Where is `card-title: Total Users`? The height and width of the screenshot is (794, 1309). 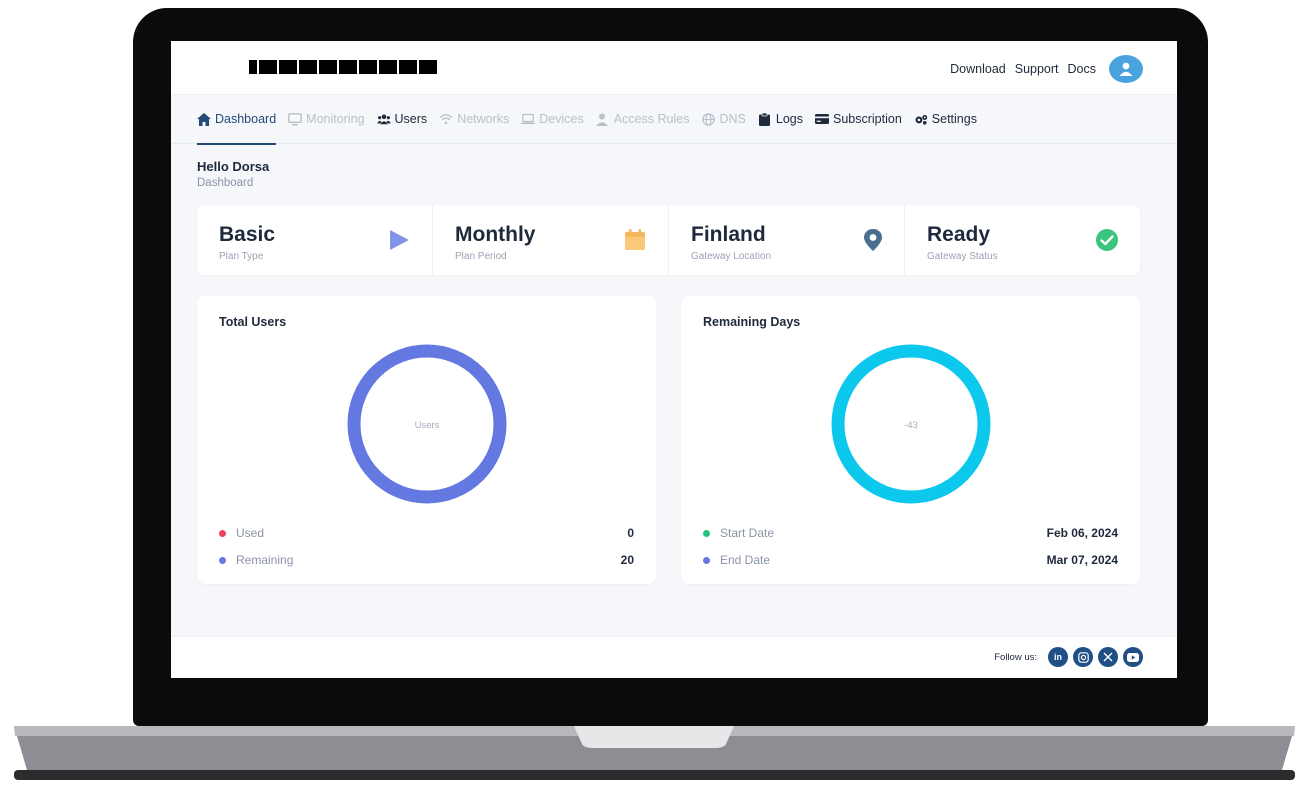
card-title: Total Users is located at coordinates (253, 322).